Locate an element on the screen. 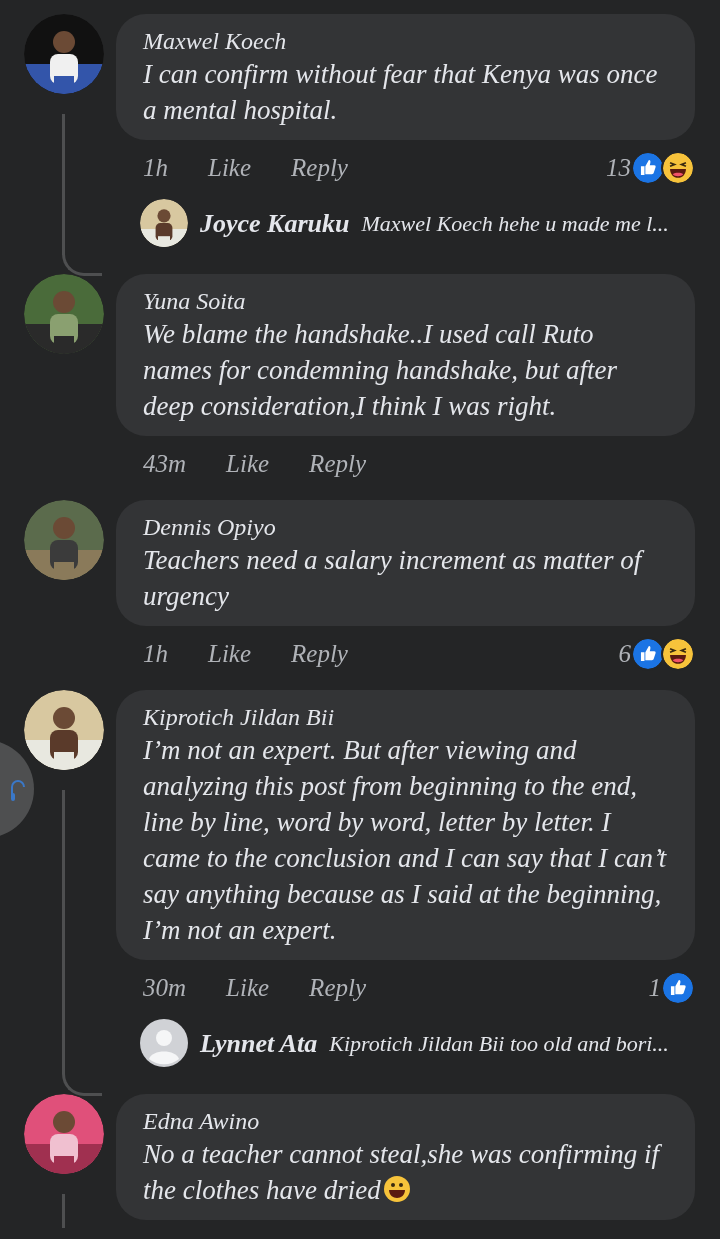 The image size is (720, 1239). comment-author: Edna Awino is located at coordinates (202, 1121).